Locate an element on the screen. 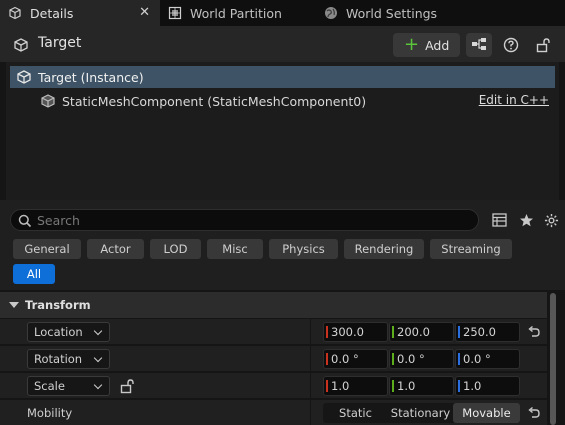  add-button-label: Add is located at coordinates (437, 45).